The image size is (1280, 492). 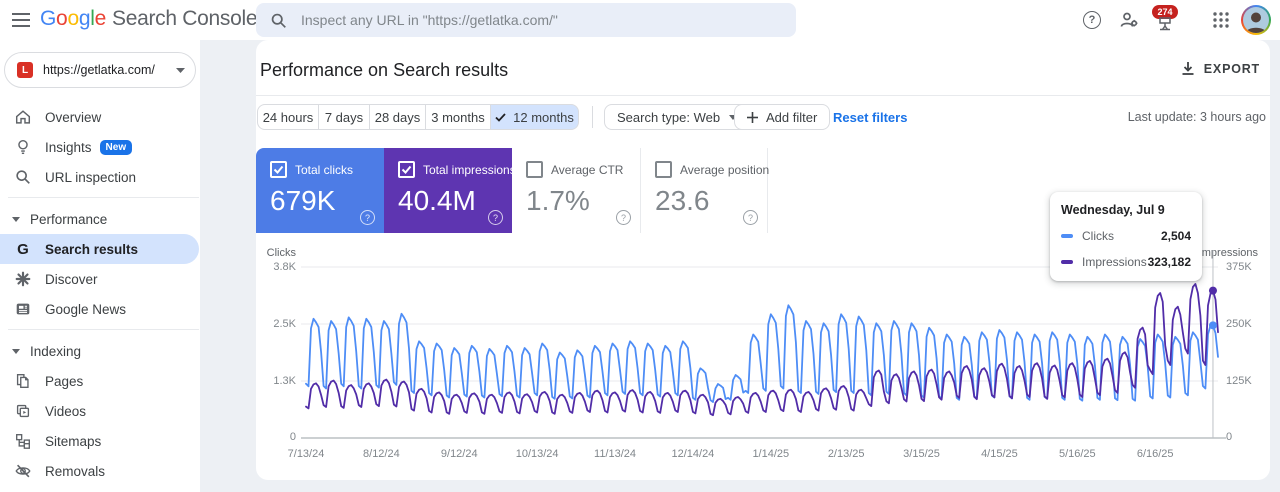 I want to click on sidebar-item-overview: Overview, so click(x=99, y=117).